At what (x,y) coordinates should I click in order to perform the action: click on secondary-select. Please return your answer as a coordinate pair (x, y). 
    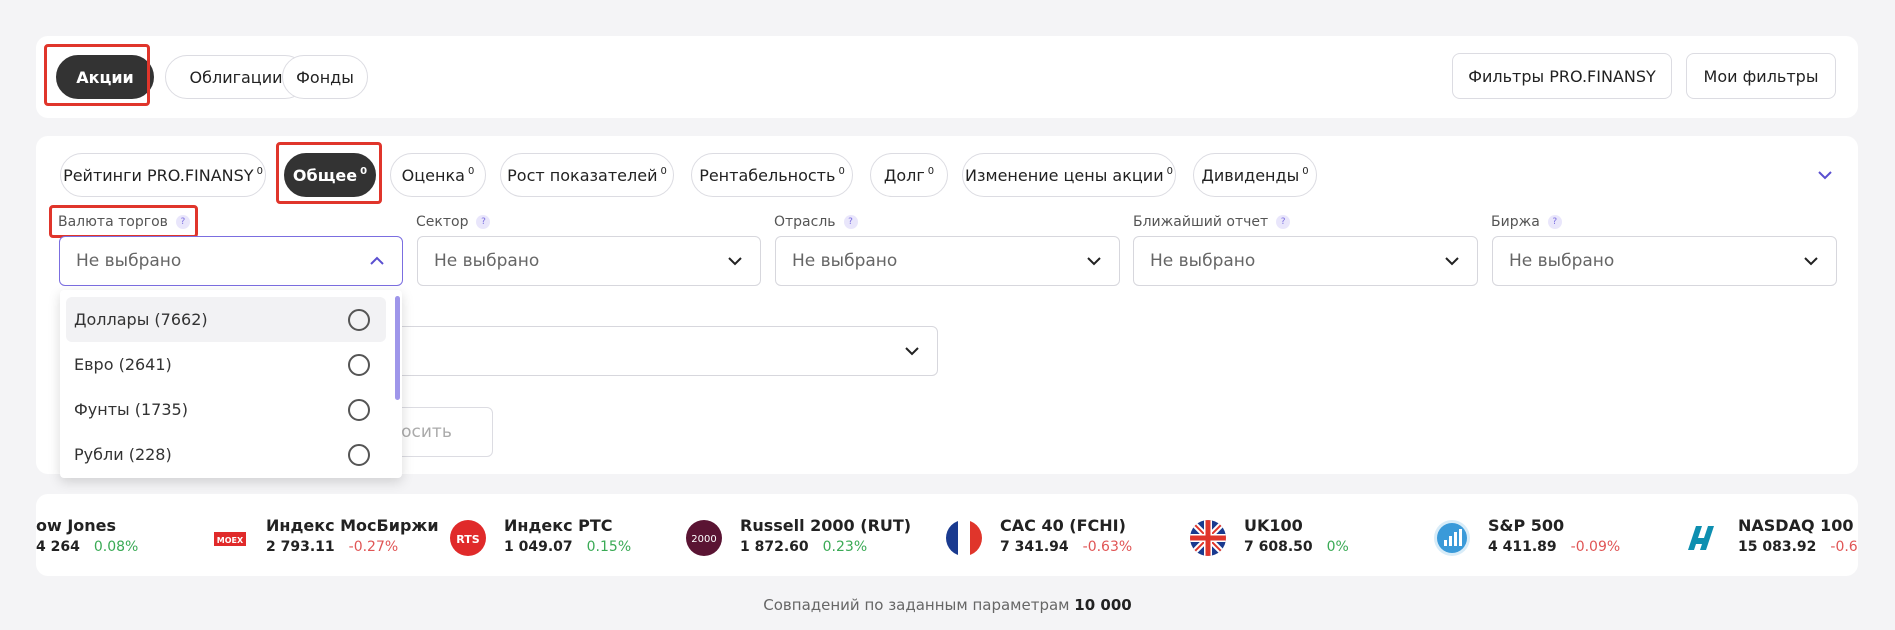
    Looking at the image, I should click on (659, 351).